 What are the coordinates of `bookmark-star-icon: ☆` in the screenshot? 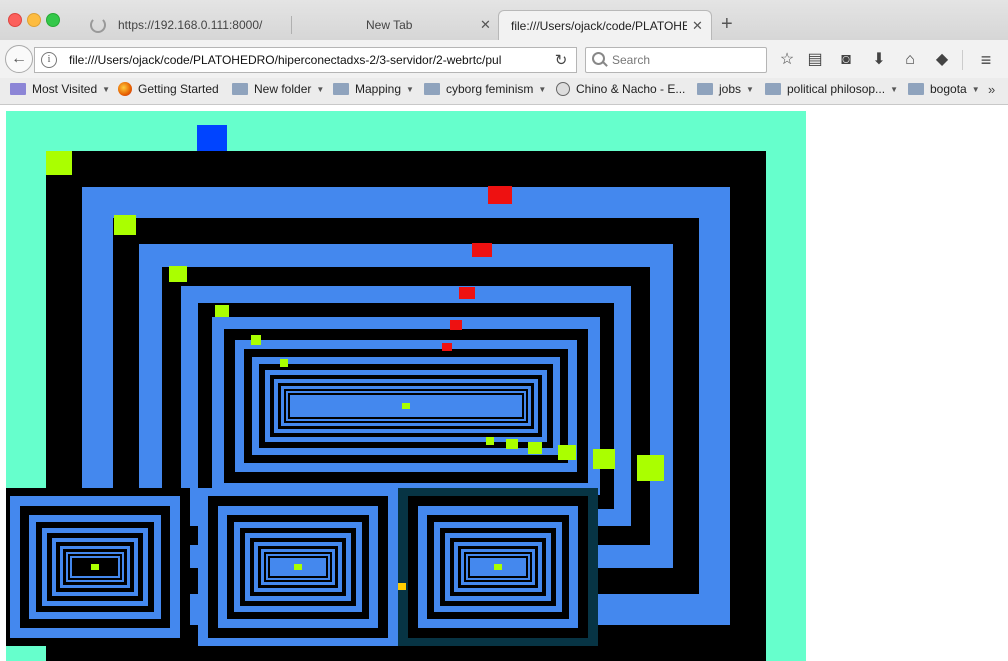 It's located at (787, 60).